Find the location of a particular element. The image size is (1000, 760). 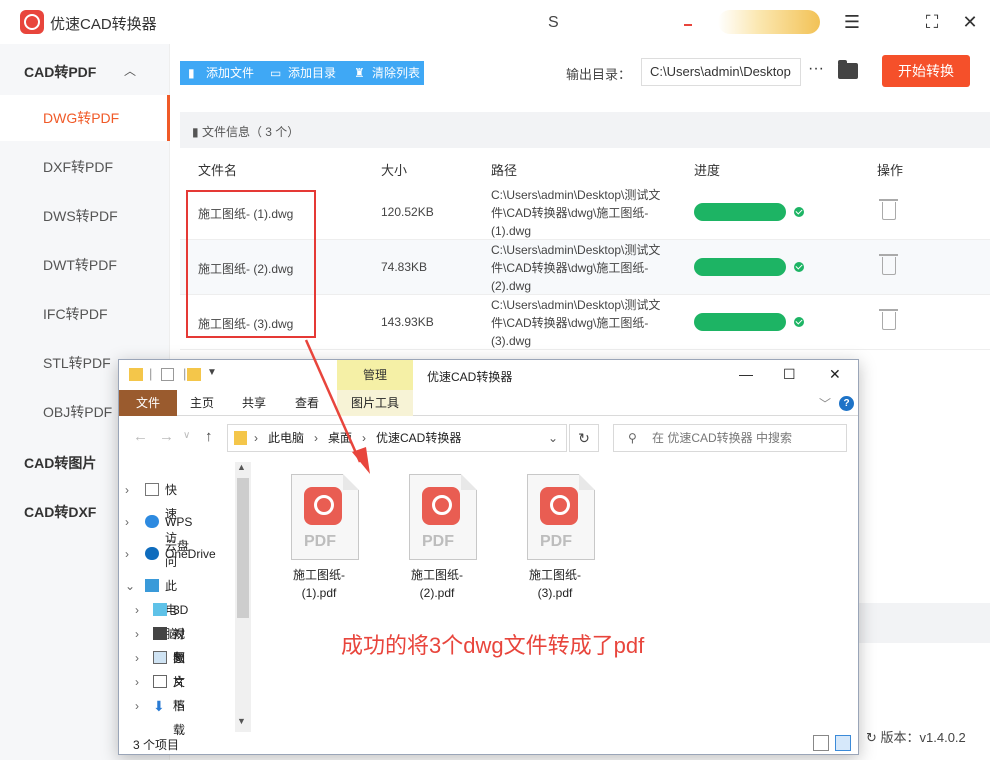

add-directory-label: 添加目录 is located at coordinates (312, 73).